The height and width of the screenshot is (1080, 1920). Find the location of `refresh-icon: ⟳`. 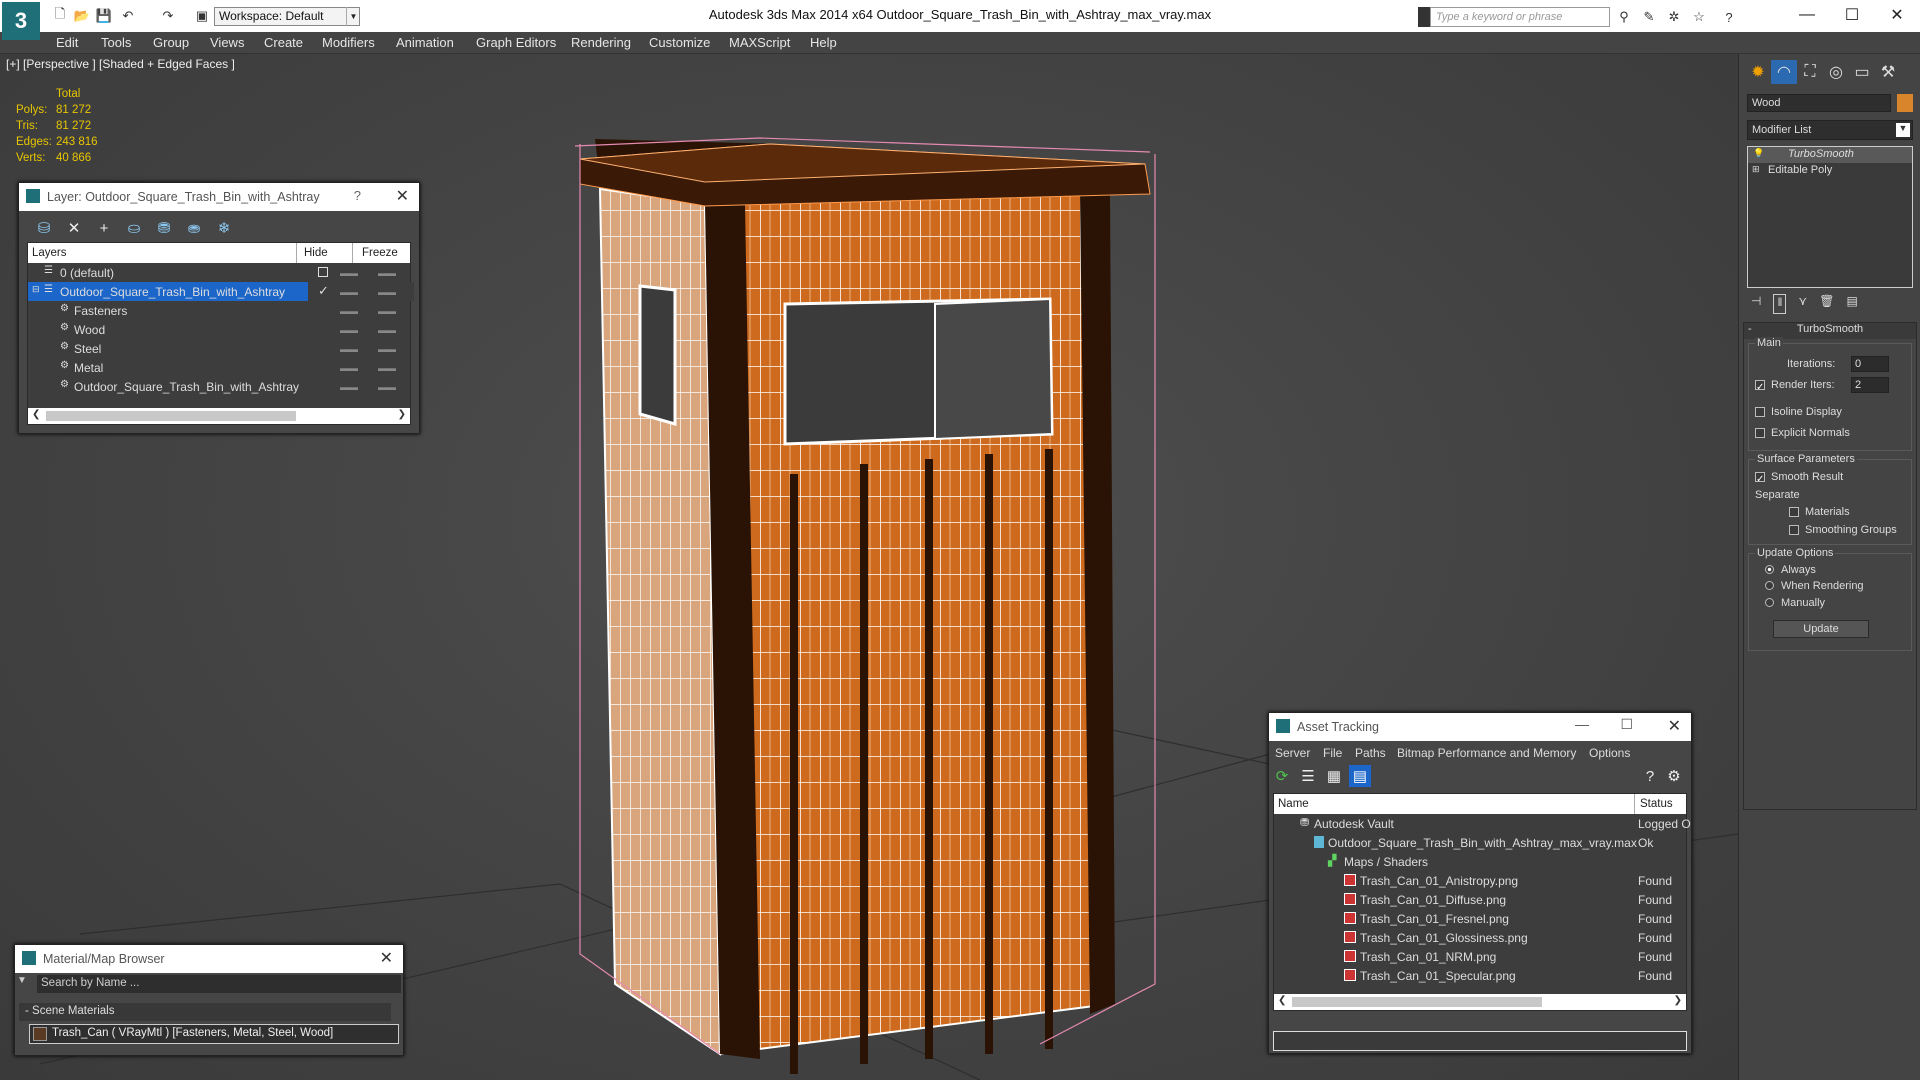

refresh-icon: ⟳ is located at coordinates (1282, 776).